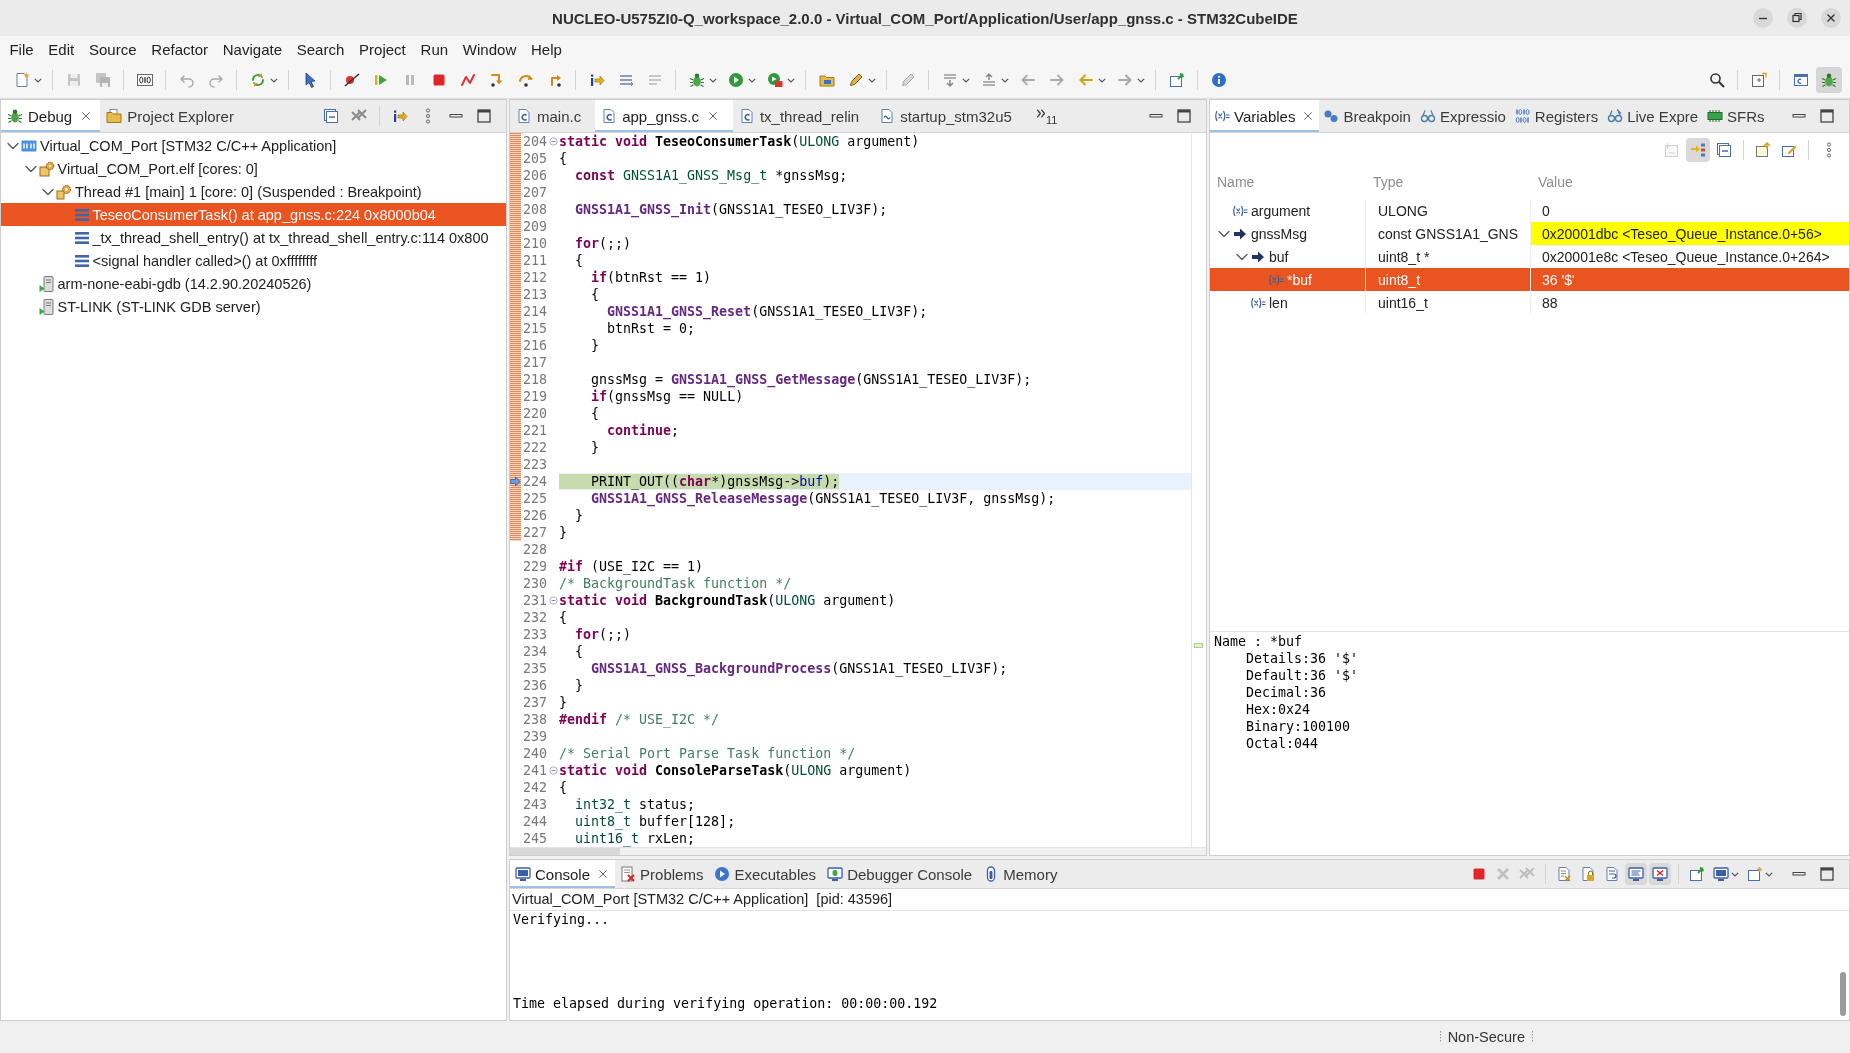 The height and width of the screenshot is (1053, 1850). Describe the element at coordinates (1198, 645) in the screenshot. I see `annotation-marker-icon` at that location.